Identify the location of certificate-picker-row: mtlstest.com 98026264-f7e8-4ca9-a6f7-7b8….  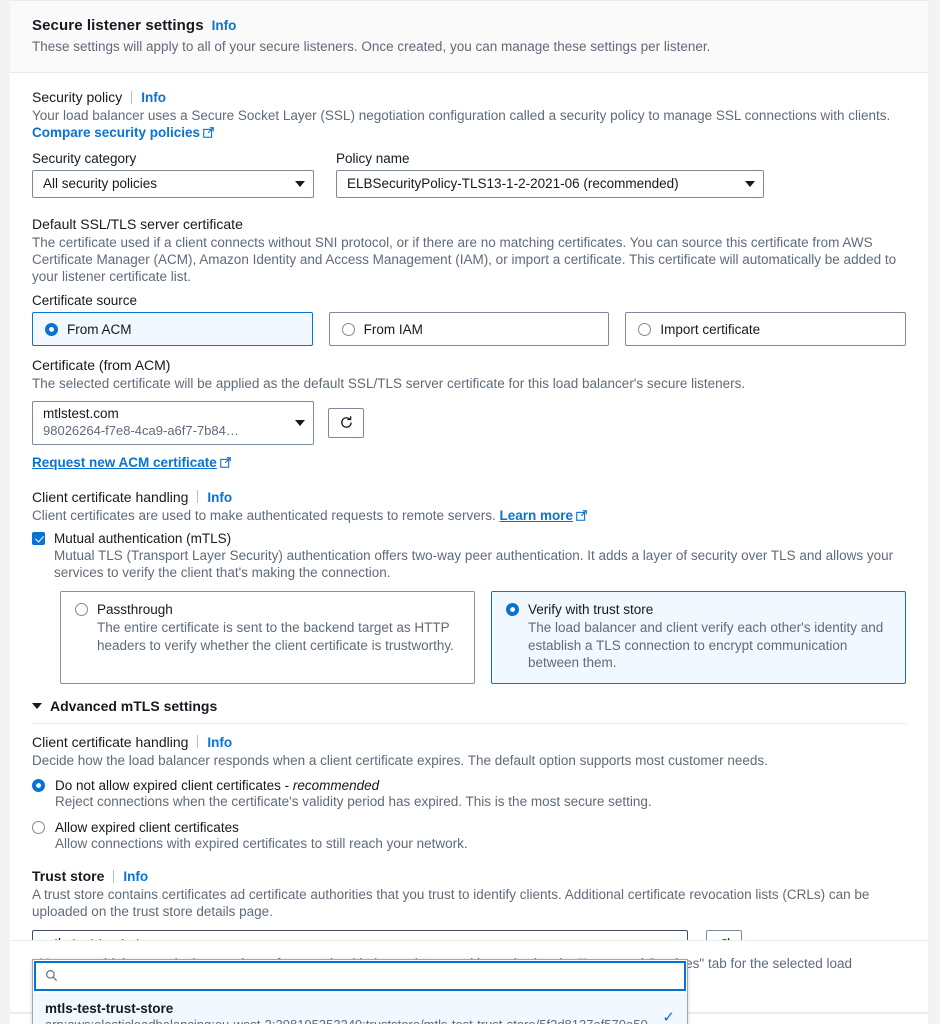
(469, 422).